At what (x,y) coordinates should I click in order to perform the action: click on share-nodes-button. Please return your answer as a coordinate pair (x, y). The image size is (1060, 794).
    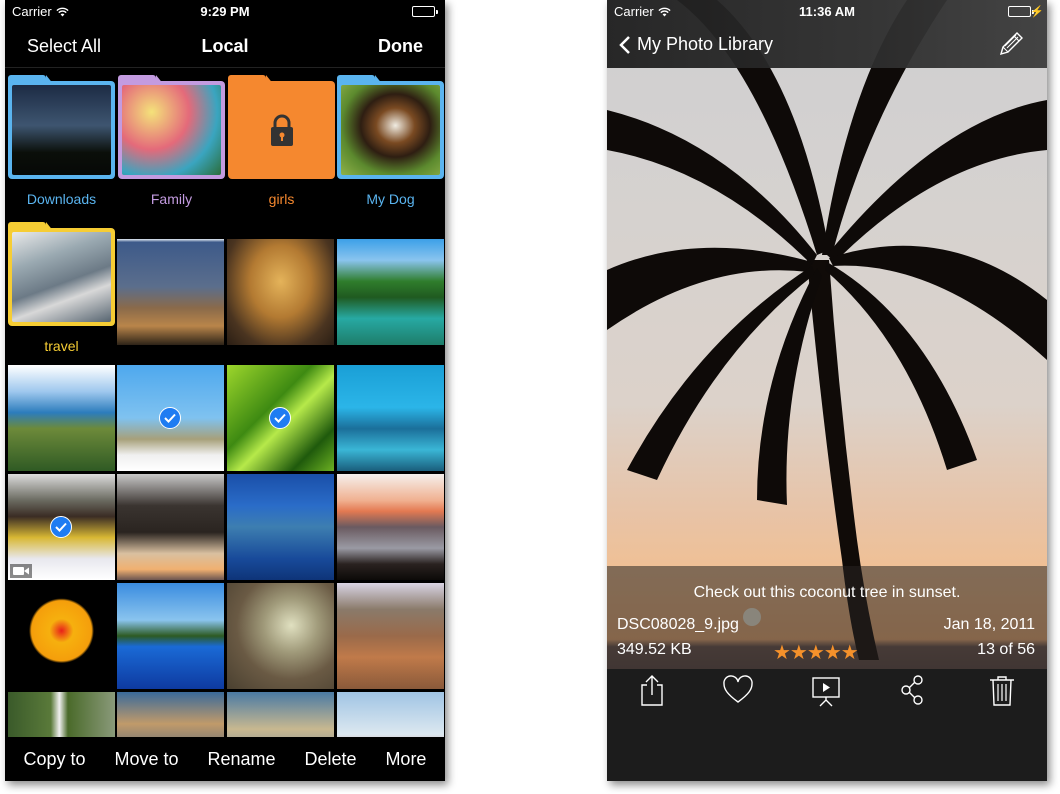
    Looking at the image, I should click on (914, 690).